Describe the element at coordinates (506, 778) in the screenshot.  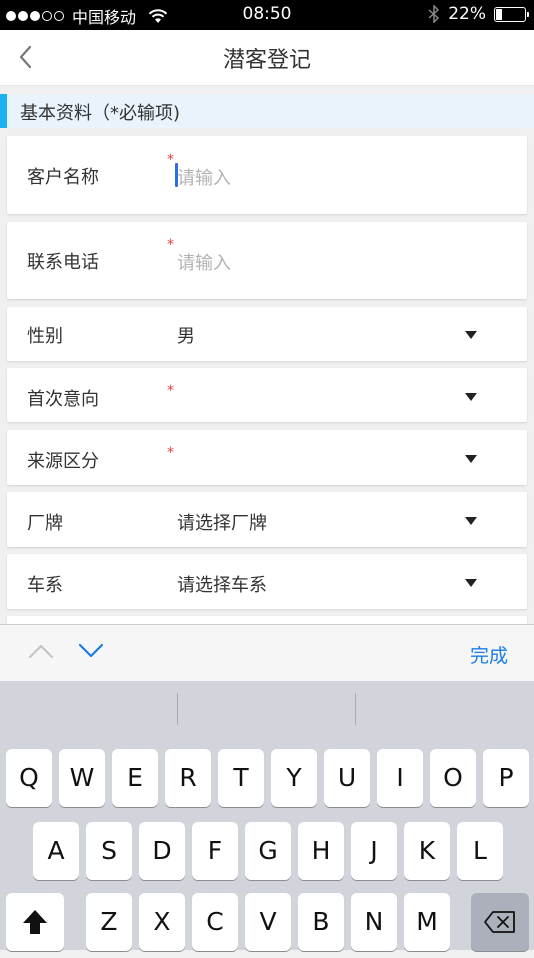
I see `key-p: P` at that location.